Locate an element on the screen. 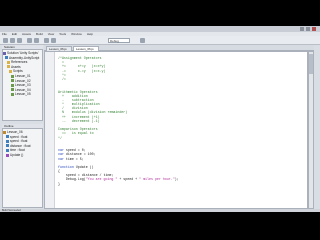  solution-icon is located at coordinates (4, 53).